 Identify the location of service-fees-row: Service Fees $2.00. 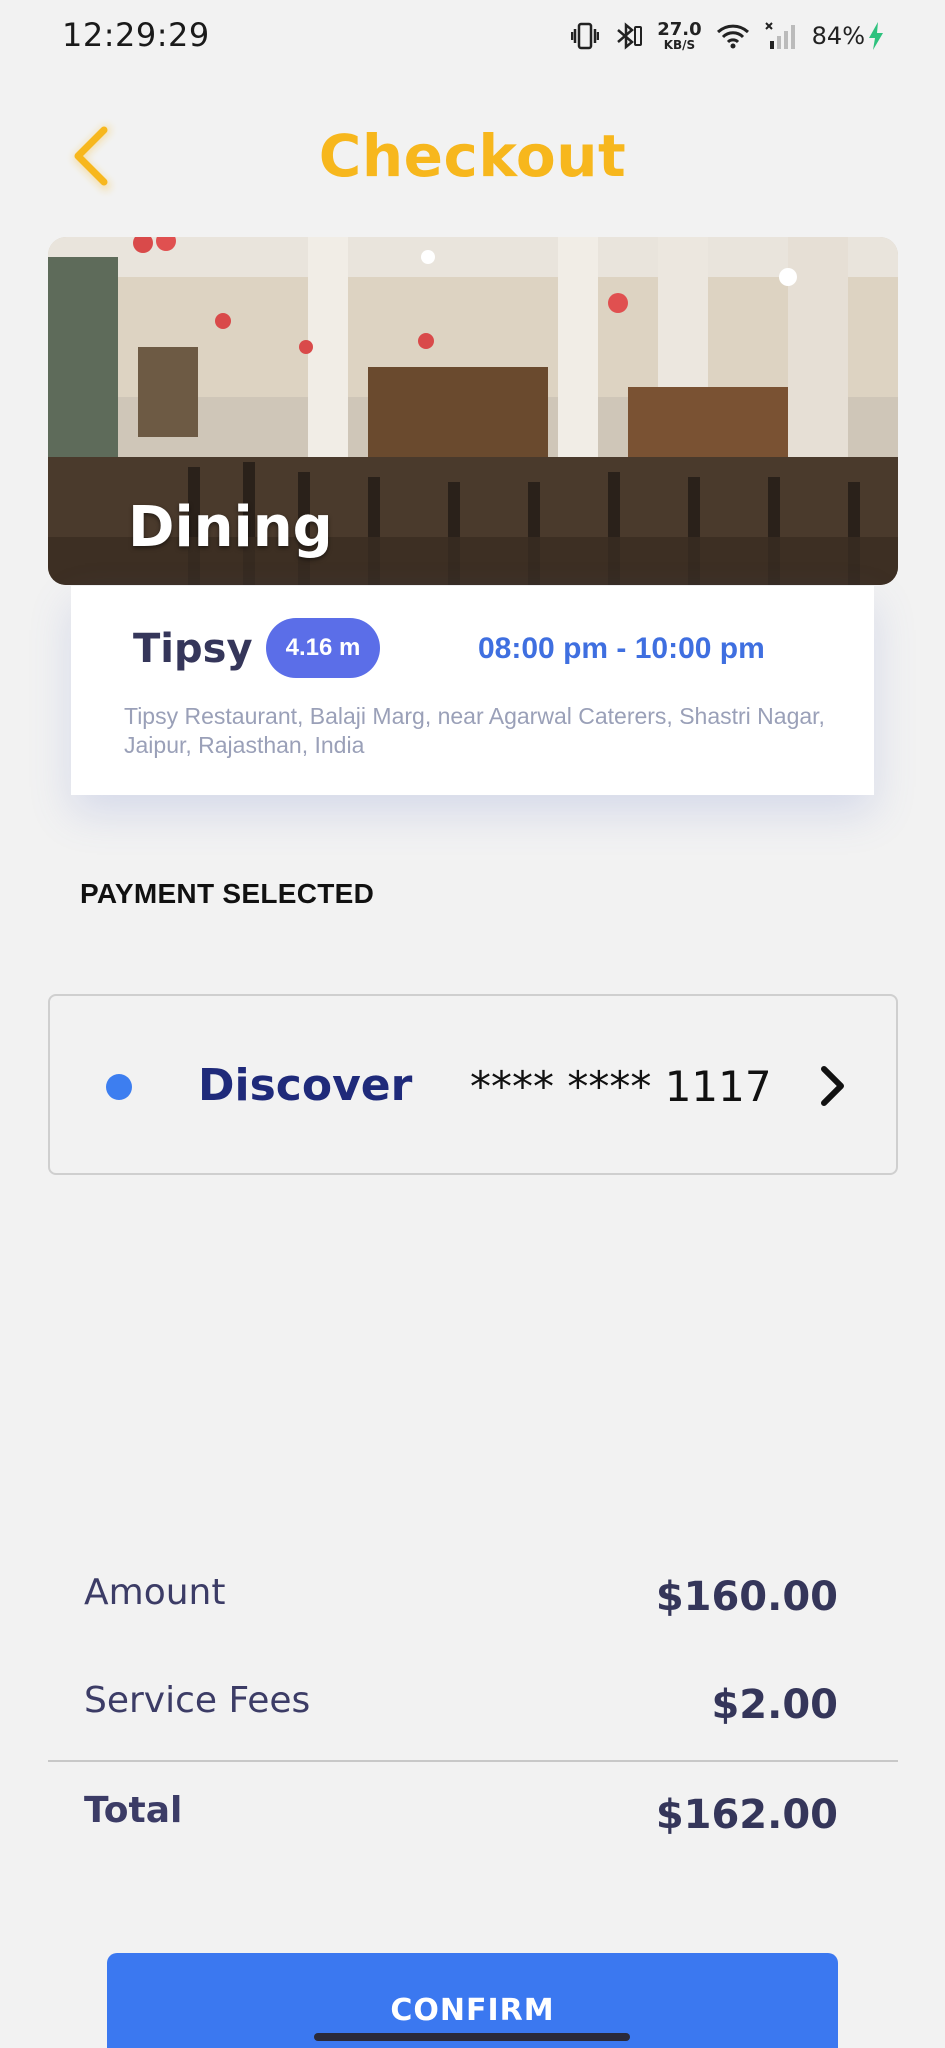
(461, 1710).